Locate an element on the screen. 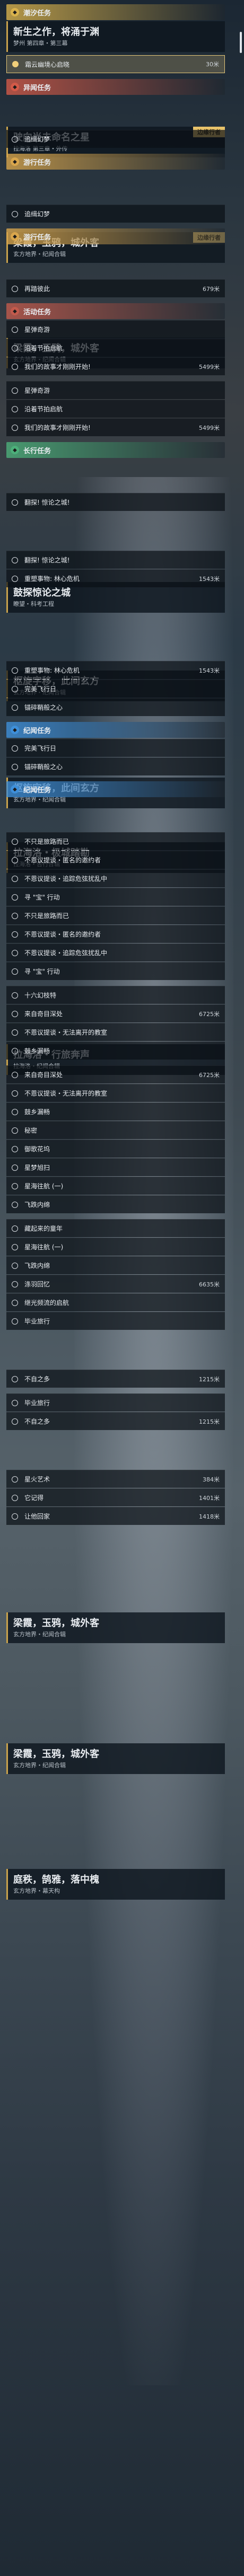 The height and width of the screenshot is (2576, 244). objective-row: 涤羽回忆 6635米 is located at coordinates (116, 1284).